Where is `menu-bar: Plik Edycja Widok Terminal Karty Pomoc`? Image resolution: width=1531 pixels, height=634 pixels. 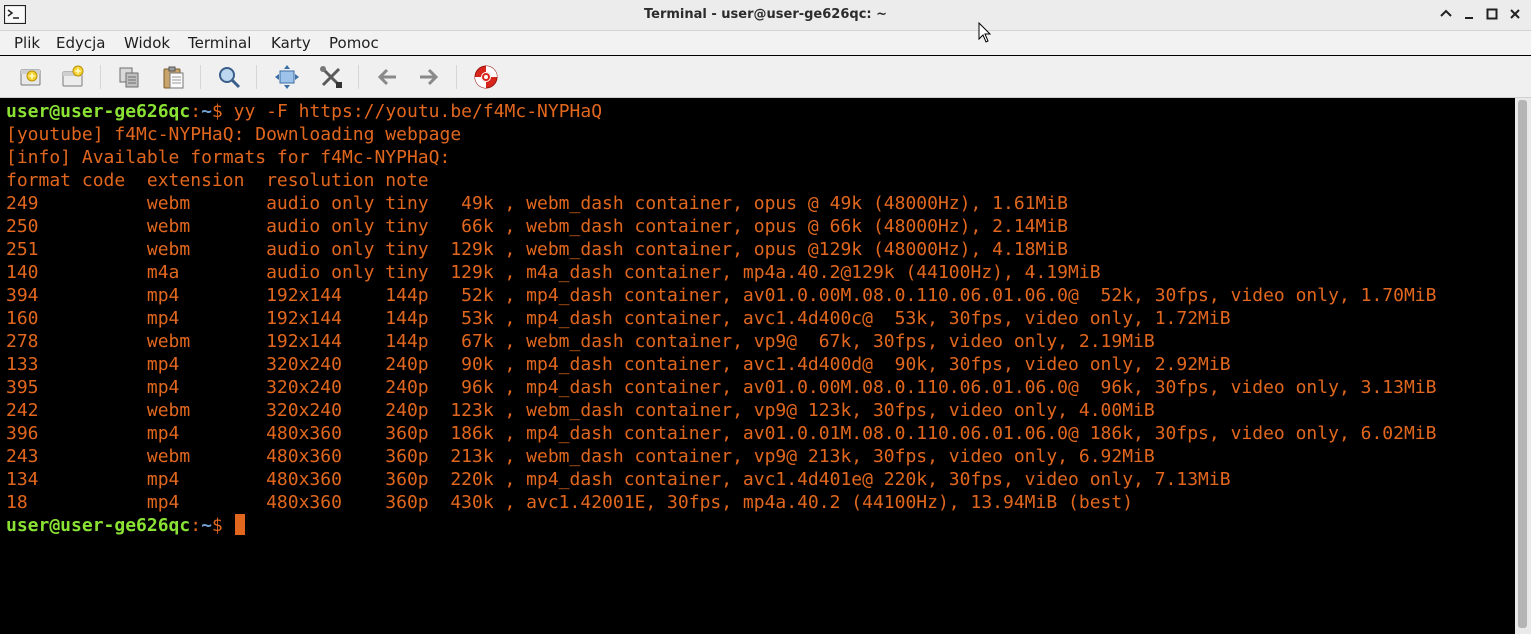 menu-bar: Plik Edycja Widok Terminal Karty Pomoc is located at coordinates (765, 43).